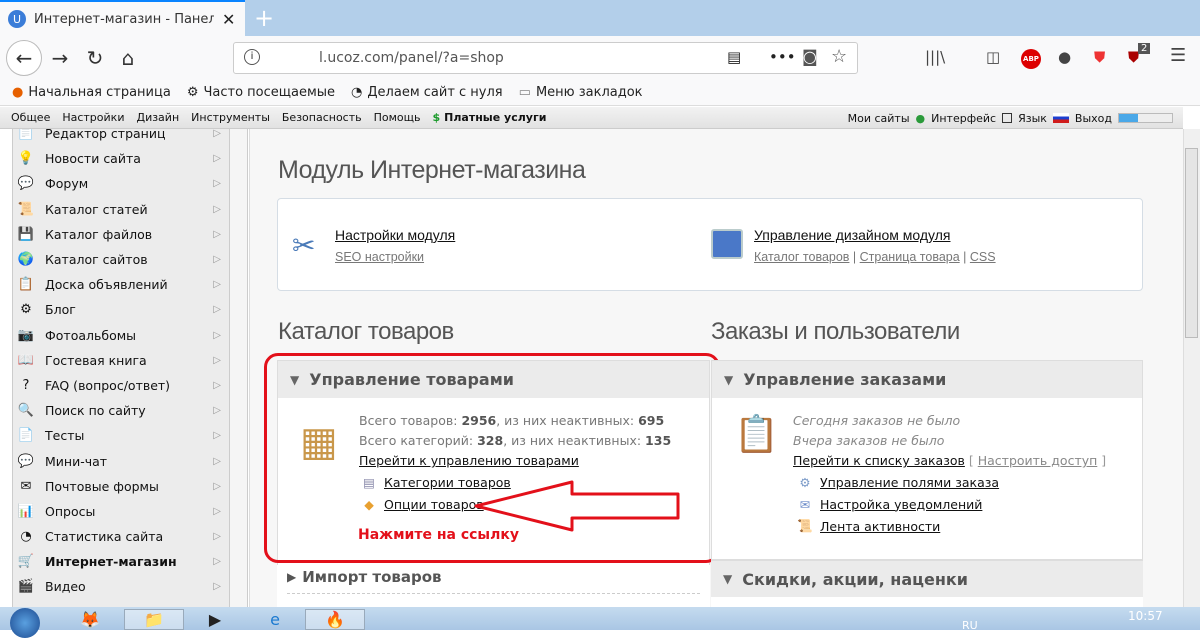 The image size is (1200, 638). What do you see at coordinates (95, 58) in the screenshot?
I see `reload-button: ↻` at bounding box center [95, 58].